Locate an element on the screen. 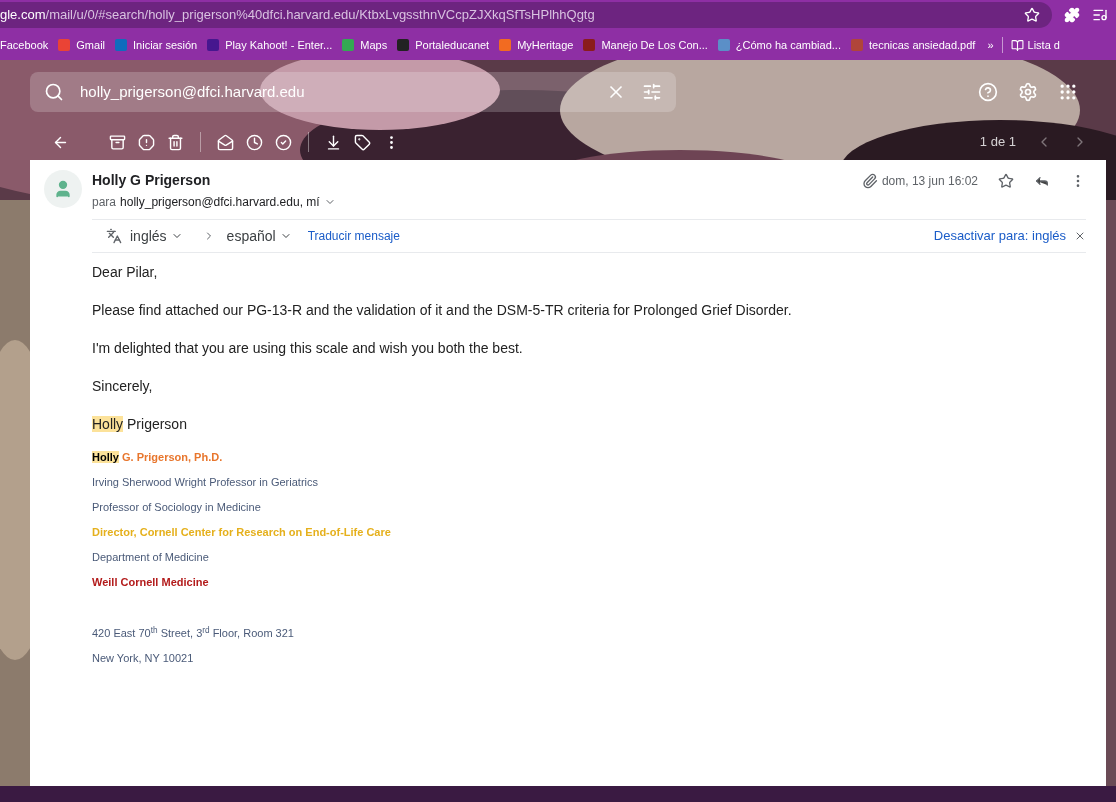 The image size is (1116, 802). bookmark-star-icon is located at coordinates (1032, 15).